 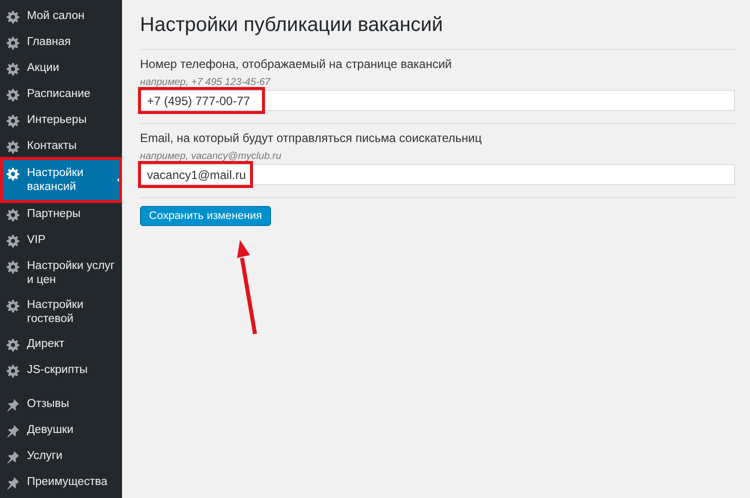 I want to click on field-hint: например, vacancy@myclub.ru, so click(x=211, y=156).